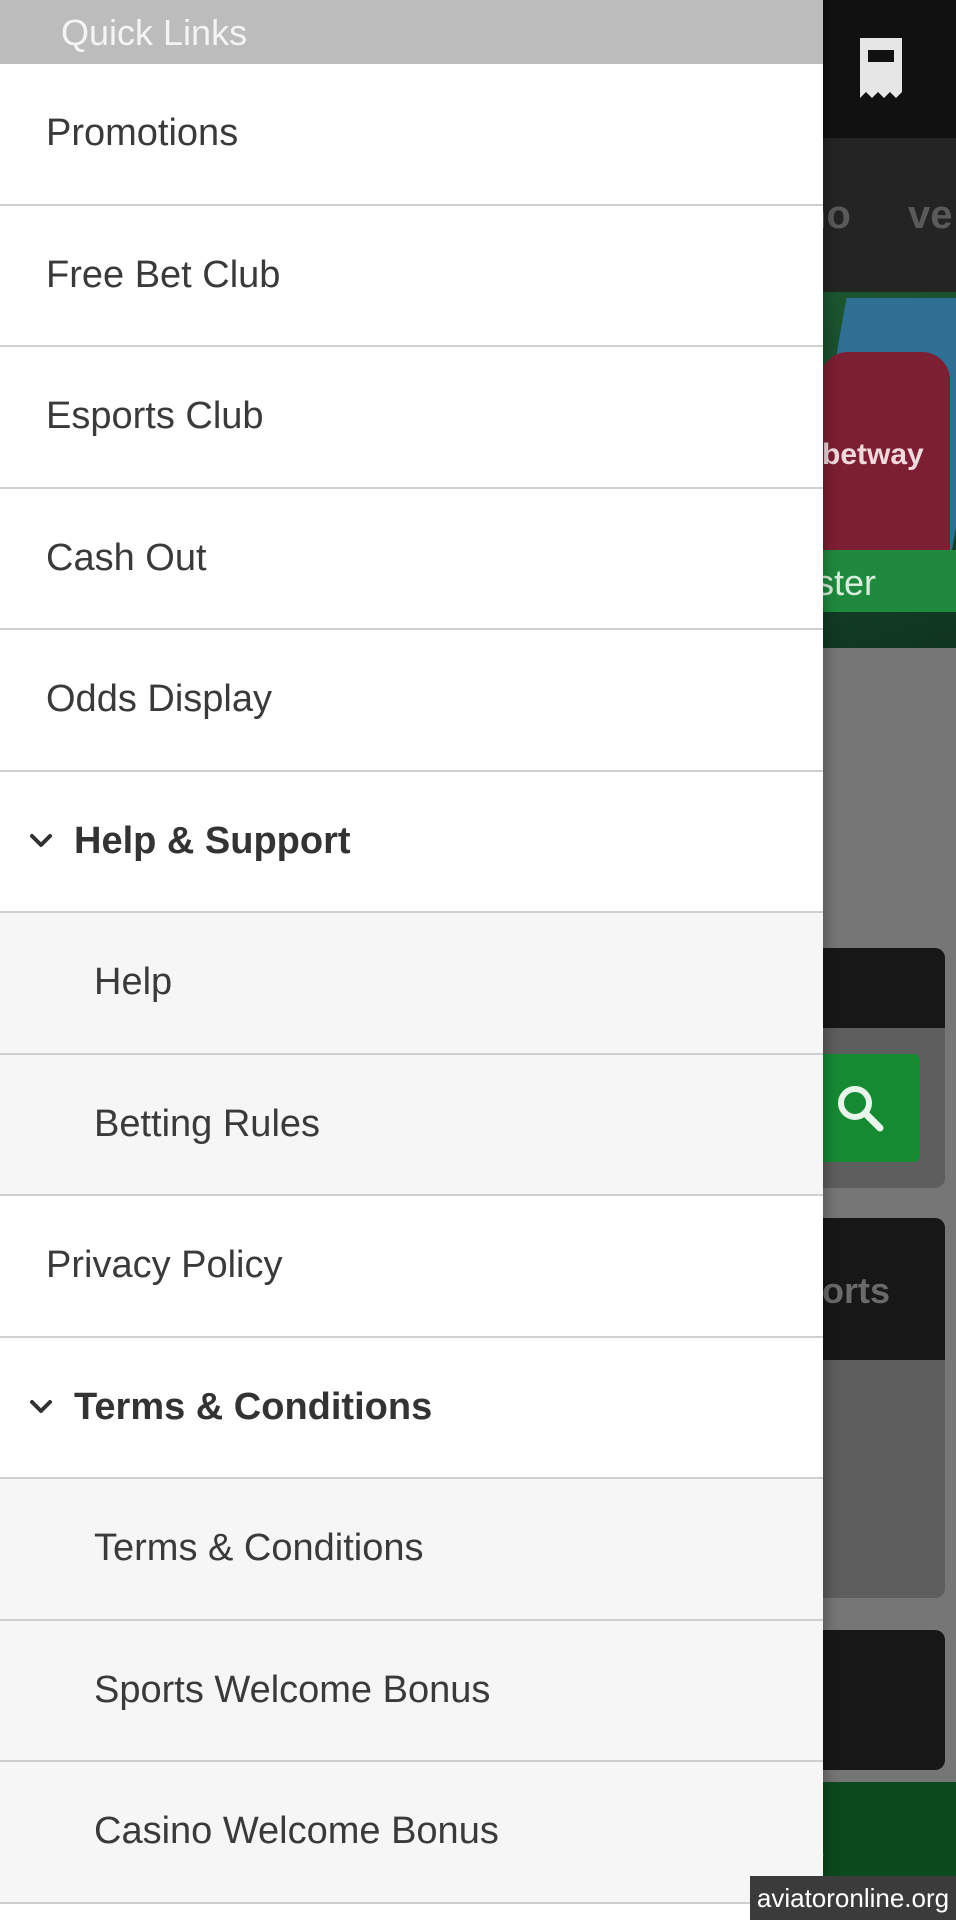  I want to click on menu-item-label: Sports Welcome Bonus, so click(292, 1689).